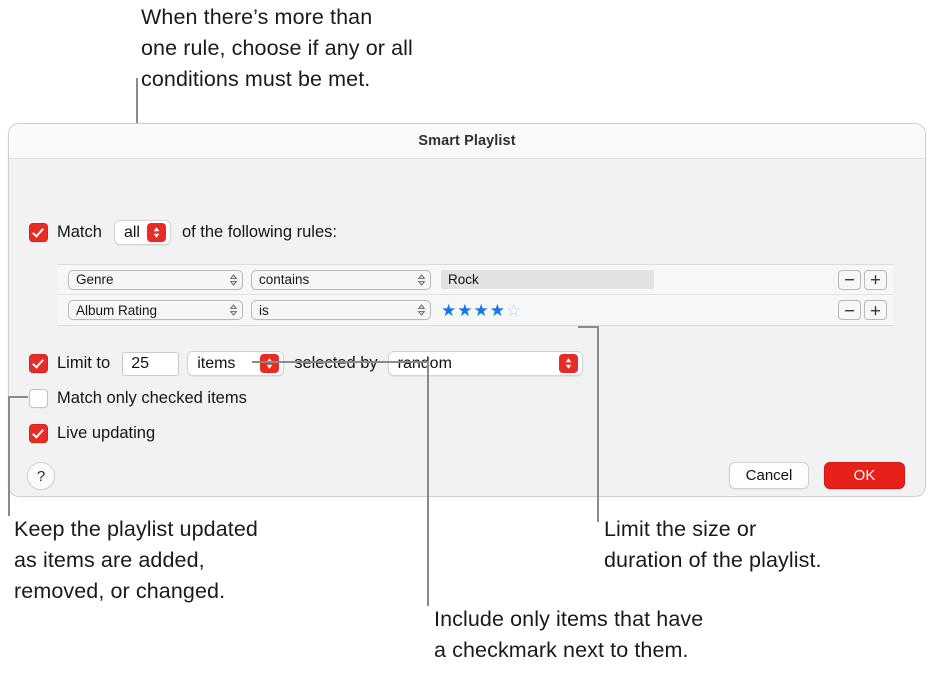  I want to click on limit-order-popup: random, so click(485, 363).